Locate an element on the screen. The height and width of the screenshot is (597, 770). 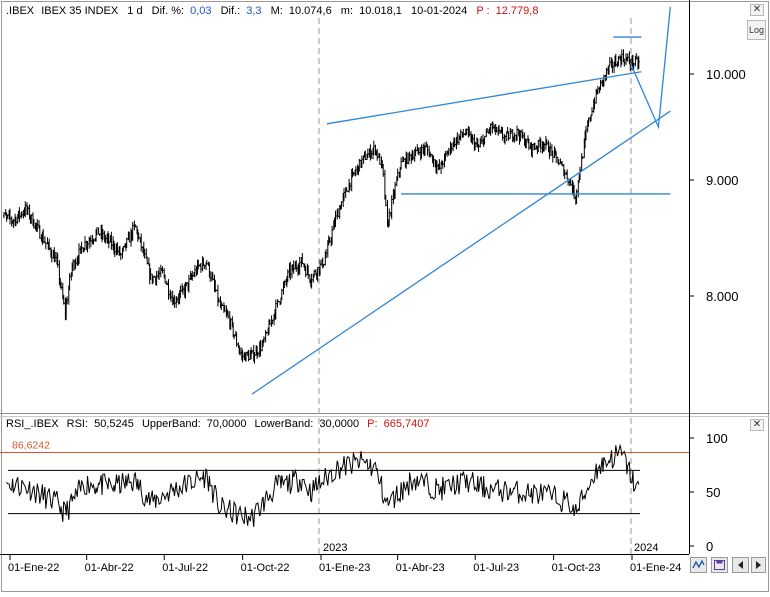
time-tick-label: 01-Oct-22 is located at coordinates (265, 568).